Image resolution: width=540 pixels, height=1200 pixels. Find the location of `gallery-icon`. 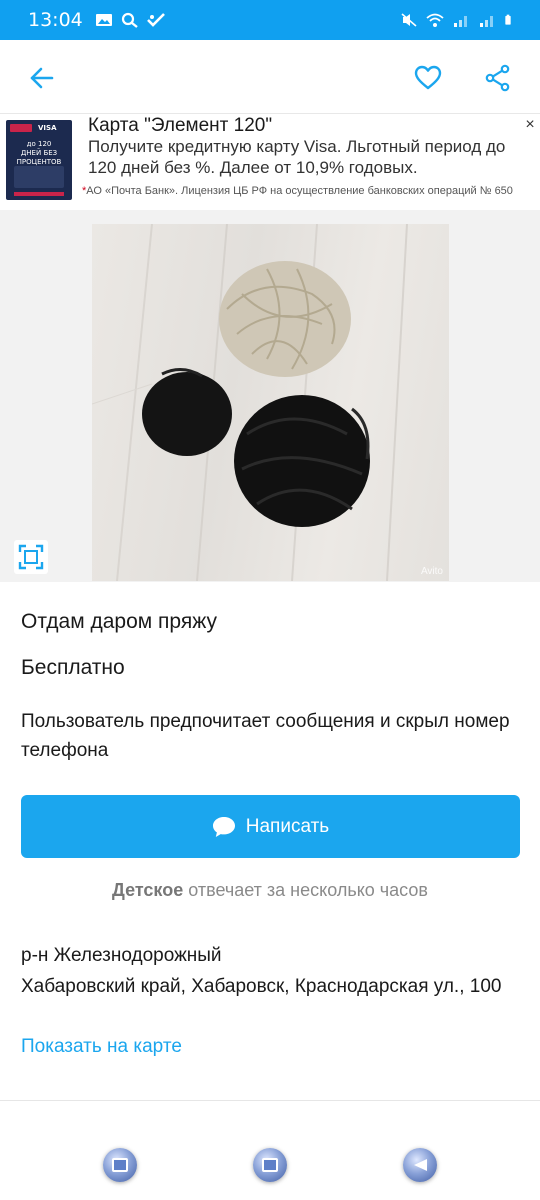

gallery-icon is located at coordinates (103, 20).